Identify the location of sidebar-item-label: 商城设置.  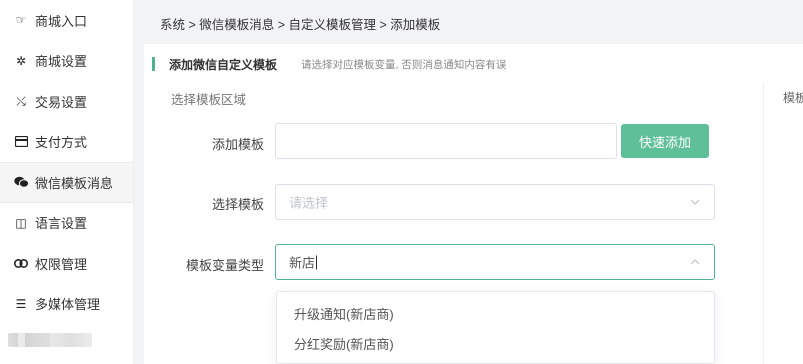
(61, 62).